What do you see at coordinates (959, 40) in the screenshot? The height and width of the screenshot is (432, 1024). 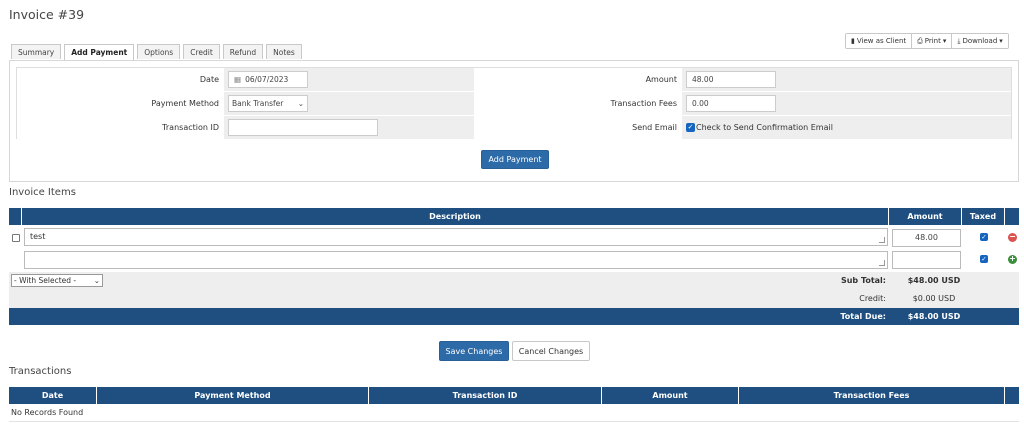 I see `download-icon: ⤓` at bounding box center [959, 40].